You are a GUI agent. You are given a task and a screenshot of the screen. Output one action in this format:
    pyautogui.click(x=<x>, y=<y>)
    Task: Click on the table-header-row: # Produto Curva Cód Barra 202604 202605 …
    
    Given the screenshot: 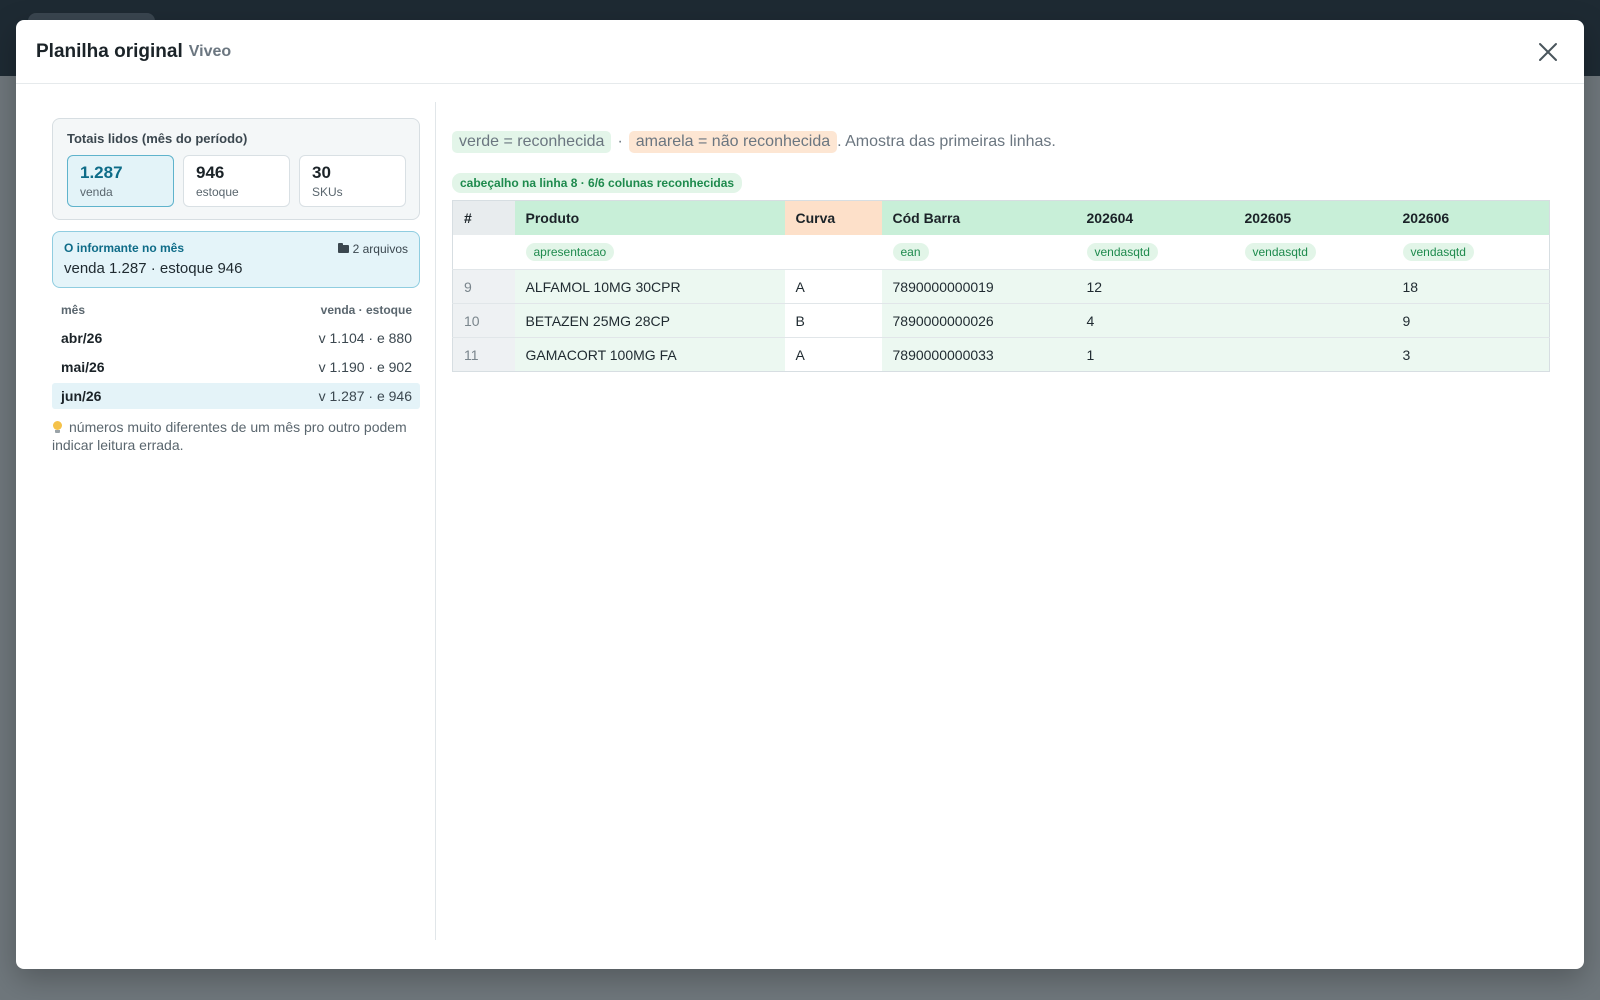 What is the action you would take?
    pyautogui.click(x=1001, y=217)
    